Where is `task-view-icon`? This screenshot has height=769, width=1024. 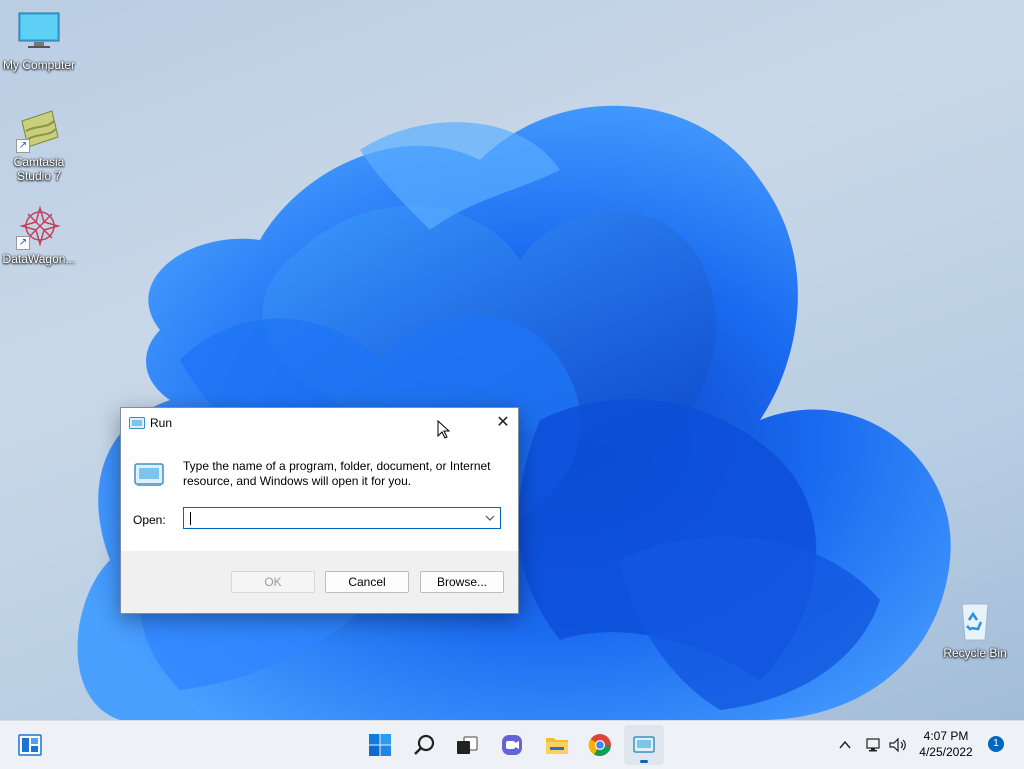
task-view-icon is located at coordinates (467, 745).